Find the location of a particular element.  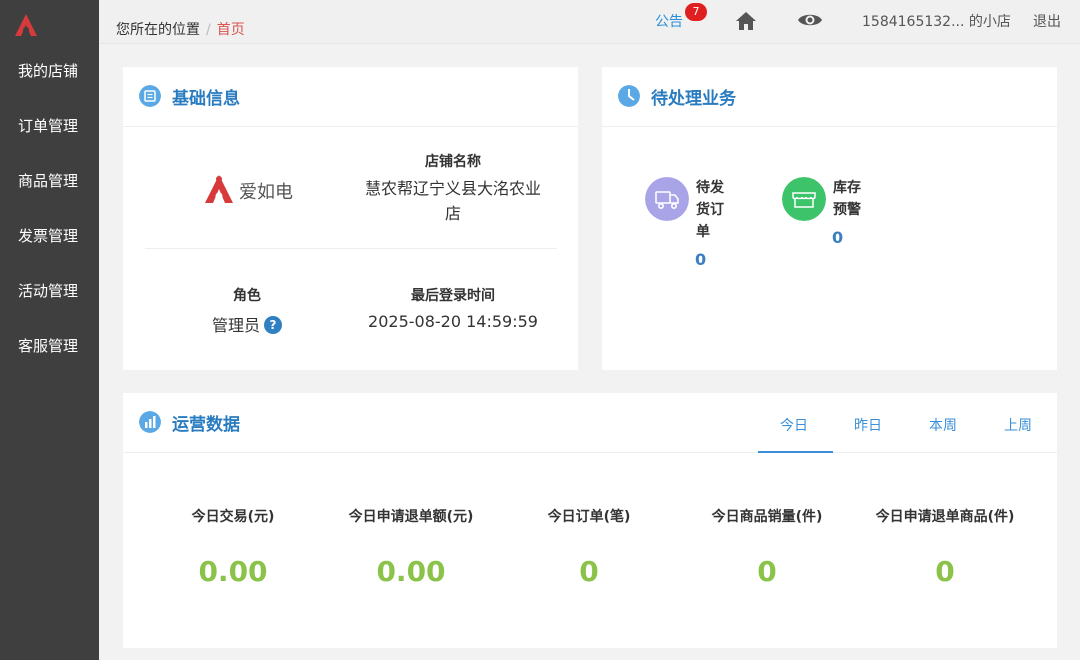

breadcrumb-prefix: 您所在的位置 is located at coordinates (158, 30).